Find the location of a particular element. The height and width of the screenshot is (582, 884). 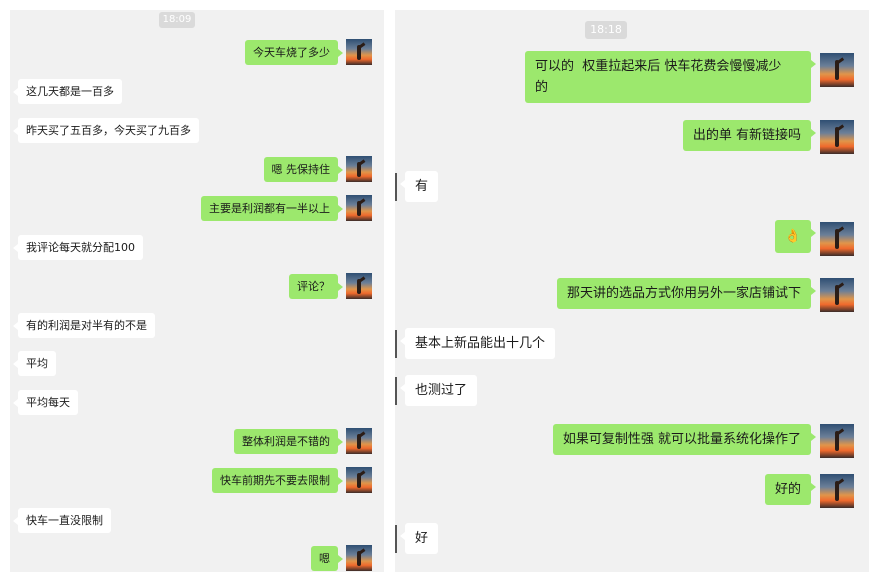

message-bubble-incoming: 有 is located at coordinates (419, 186).